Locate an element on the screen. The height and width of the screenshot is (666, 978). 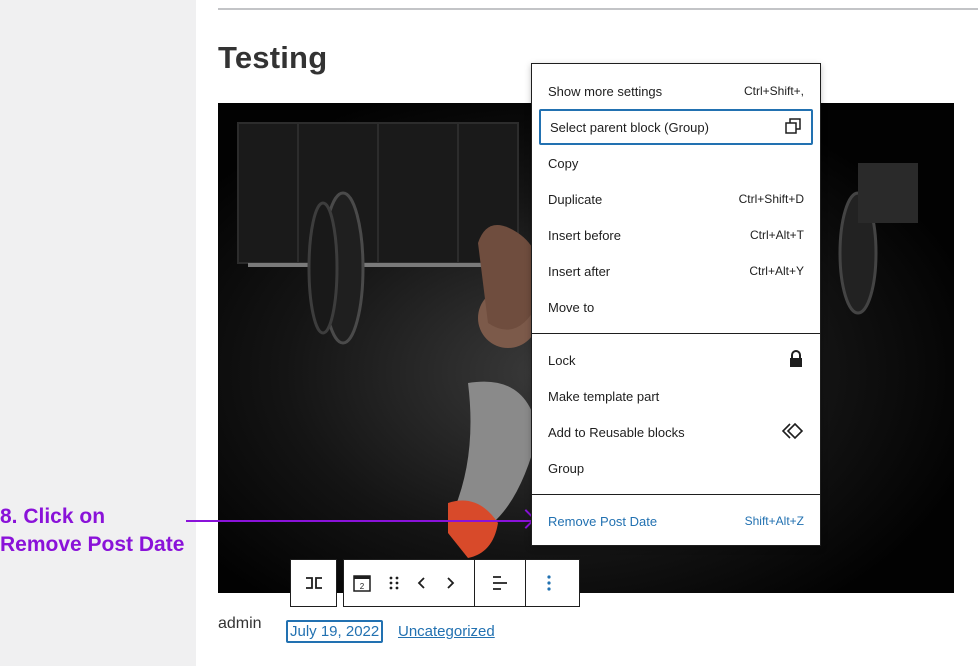
chevron-right-icon is located at coordinates (451, 583).